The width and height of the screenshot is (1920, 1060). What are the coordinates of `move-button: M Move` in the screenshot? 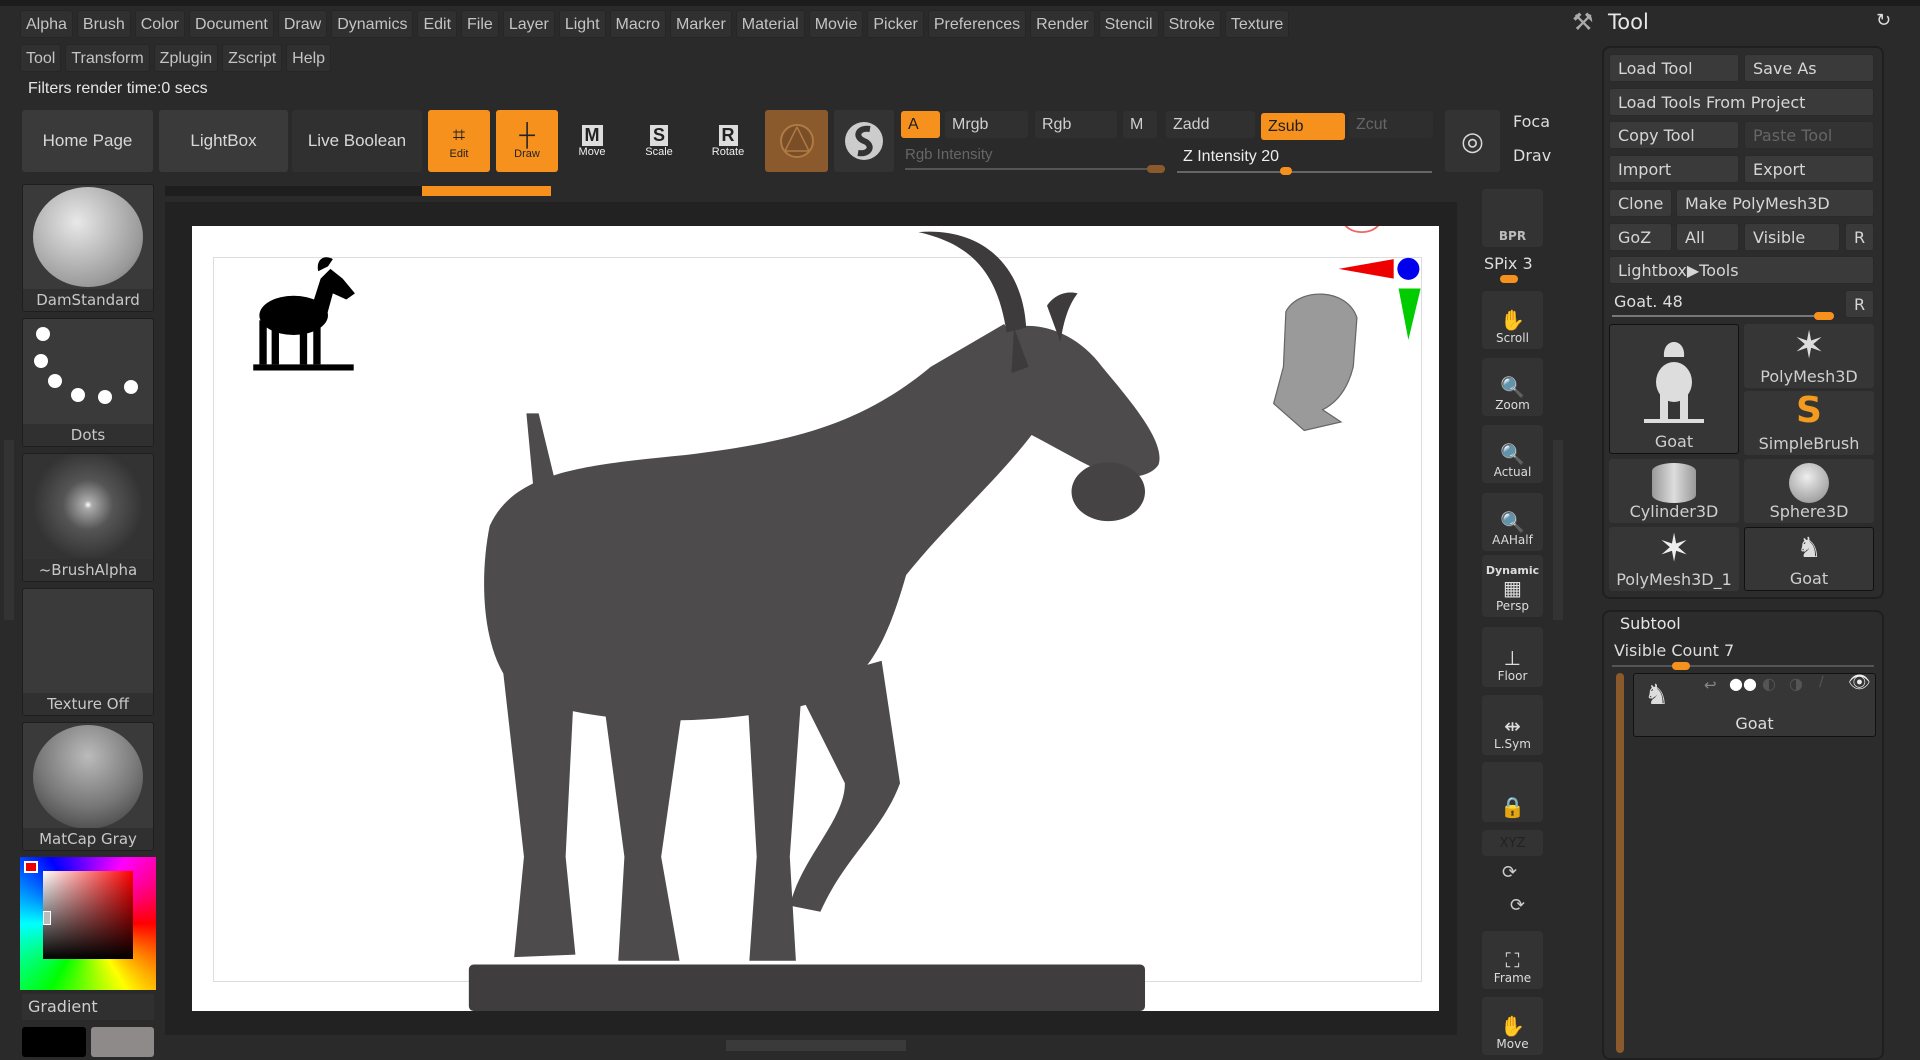 It's located at (592, 141).